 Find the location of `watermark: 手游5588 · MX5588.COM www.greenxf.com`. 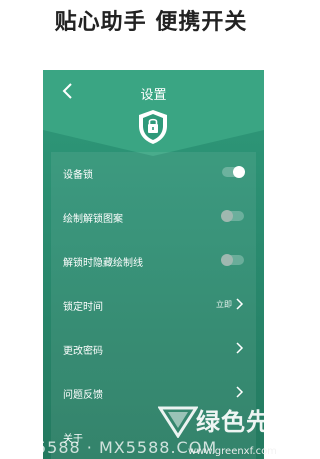

watermark: 手游5588 · MX5588.COM www.greenxf.com is located at coordinates (151, 445).